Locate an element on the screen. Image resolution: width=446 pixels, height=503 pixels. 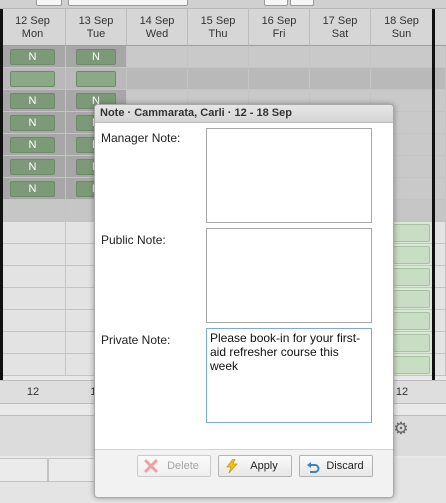
footer-divider is located at coordinates (244, 449).